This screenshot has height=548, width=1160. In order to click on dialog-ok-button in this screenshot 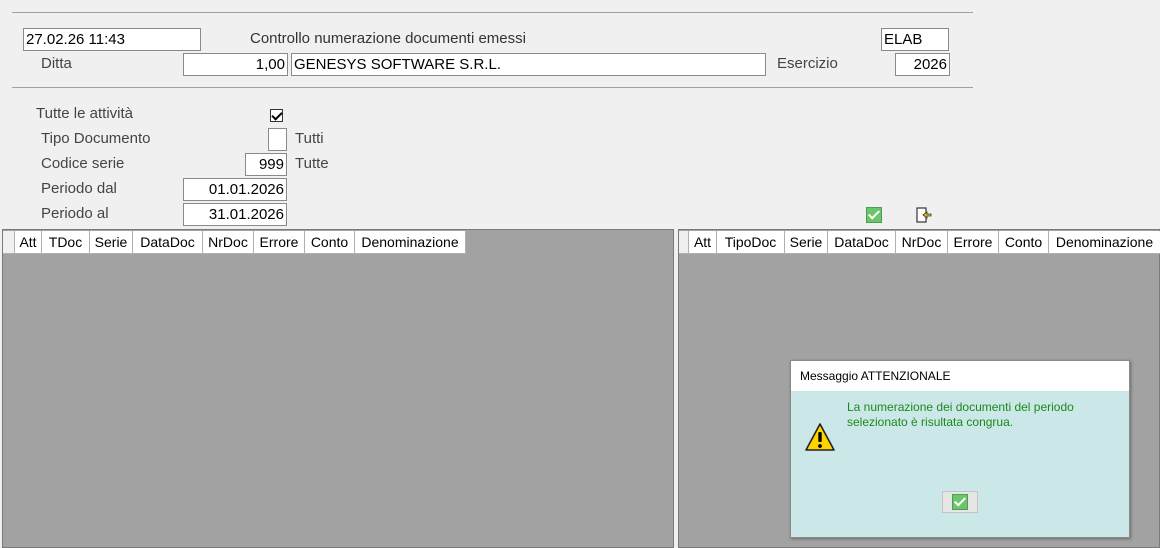, I will do `click(960, 502)`.